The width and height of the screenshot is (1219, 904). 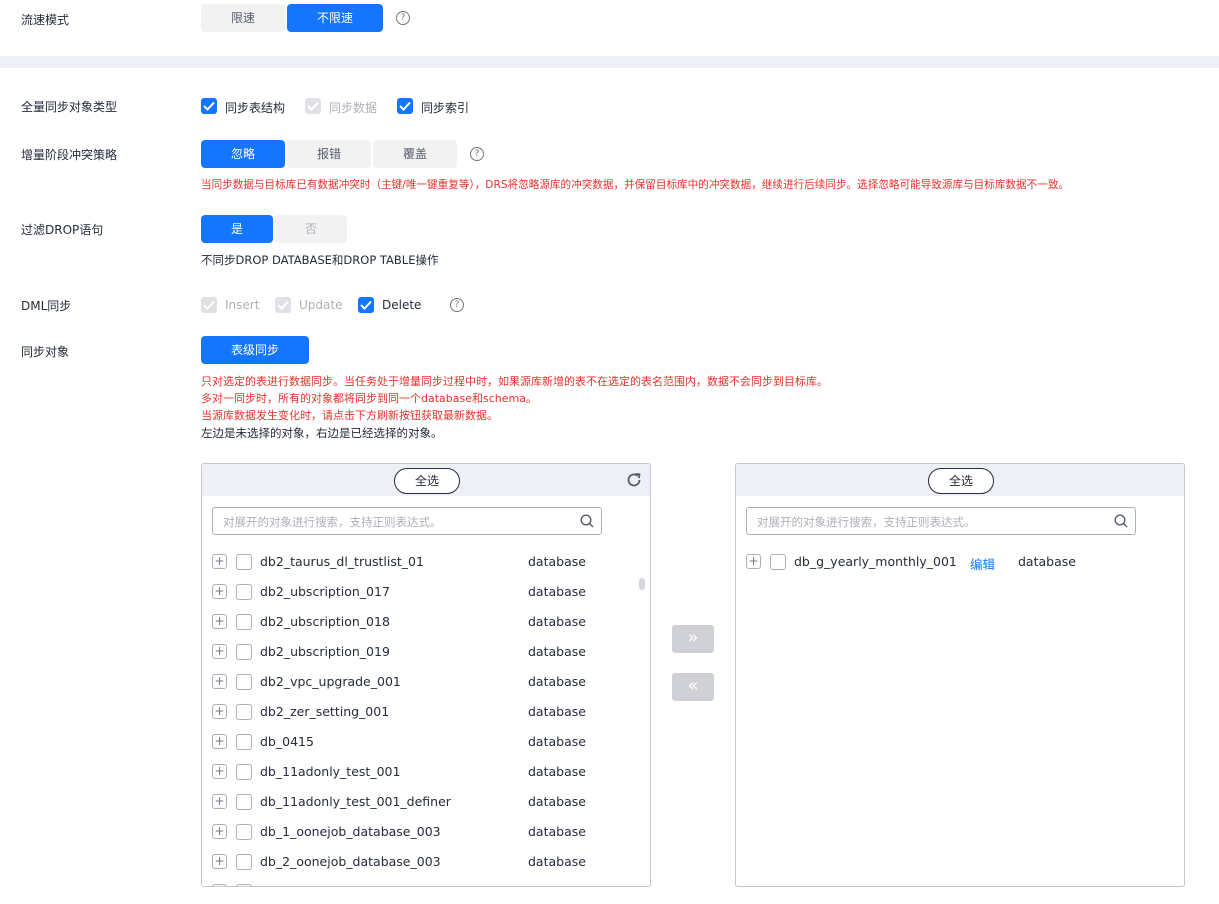 I want to click on filter-drop-note: 不同步DROP DATABASE和DROP TABLE操作, so click(x=320, y=260).